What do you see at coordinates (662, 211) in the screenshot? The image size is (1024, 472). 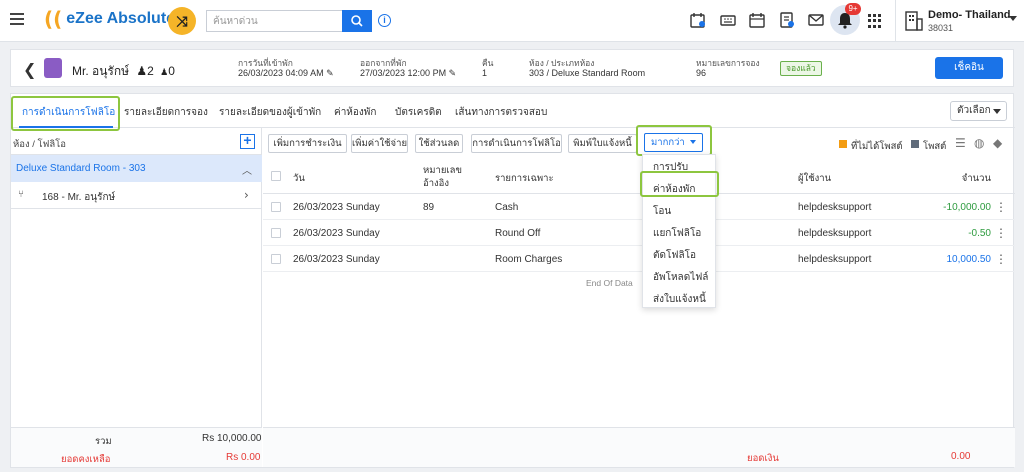 I see `menu-item-transfer: โอน` at bounding box center [662, 211].